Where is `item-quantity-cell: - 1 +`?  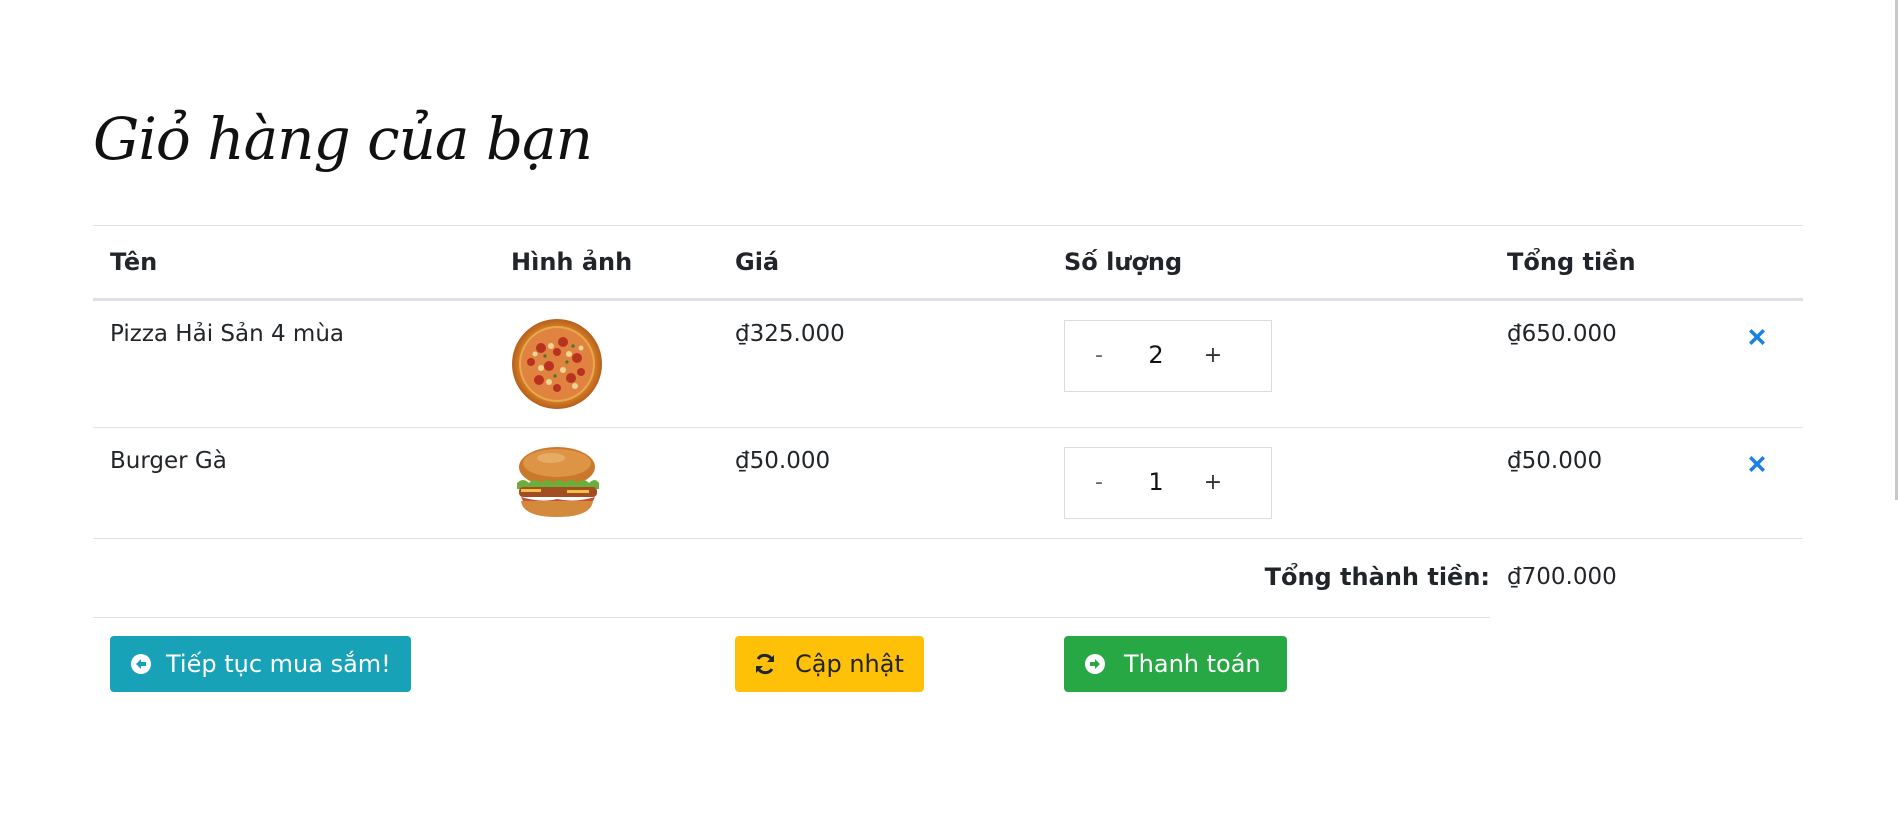 item-quantity-cell: - 1 + is located at coordinates (1268, 483).